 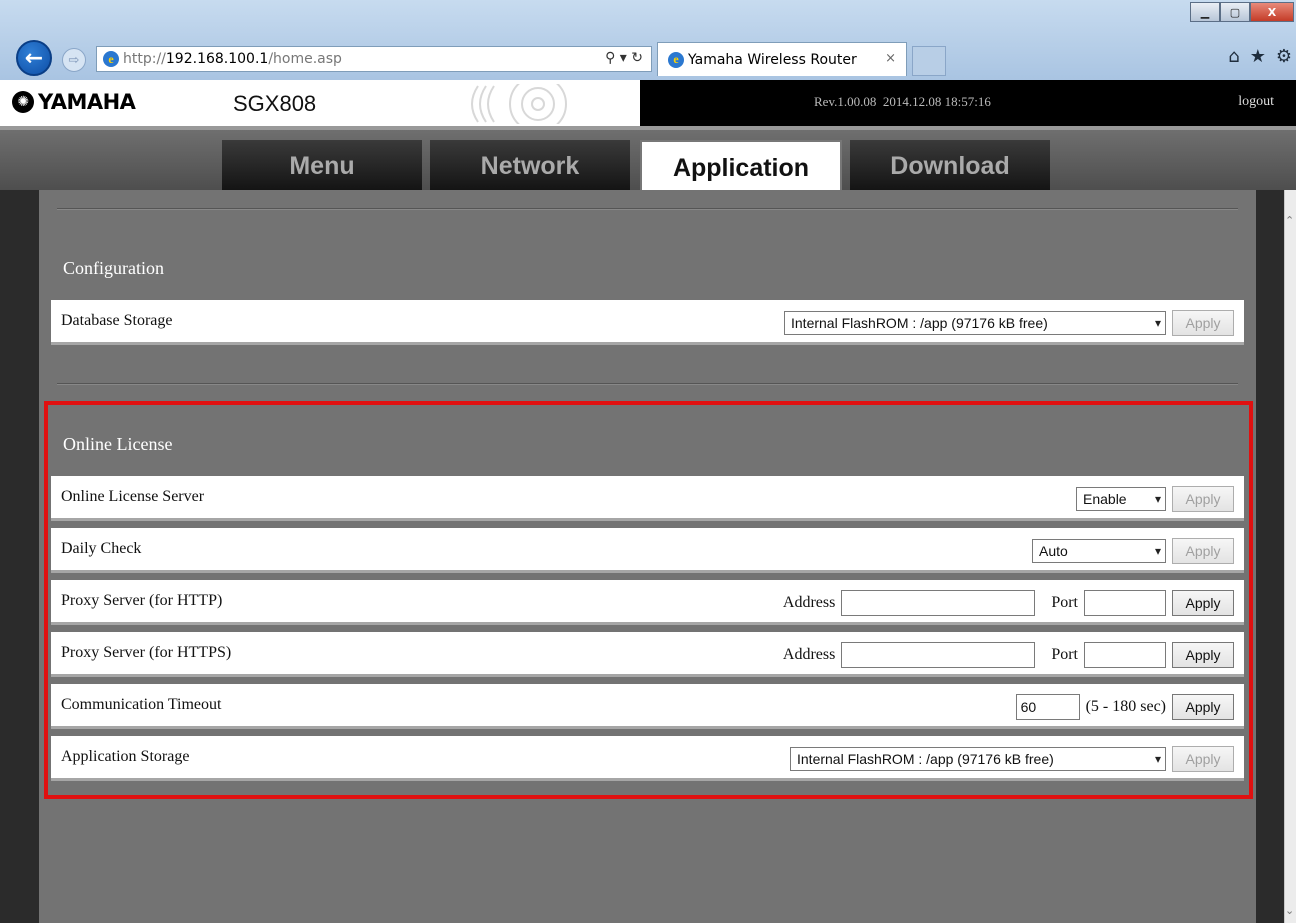 I want to click on online-license-server-apply-button: Apply, so click(x=1203, y=499).